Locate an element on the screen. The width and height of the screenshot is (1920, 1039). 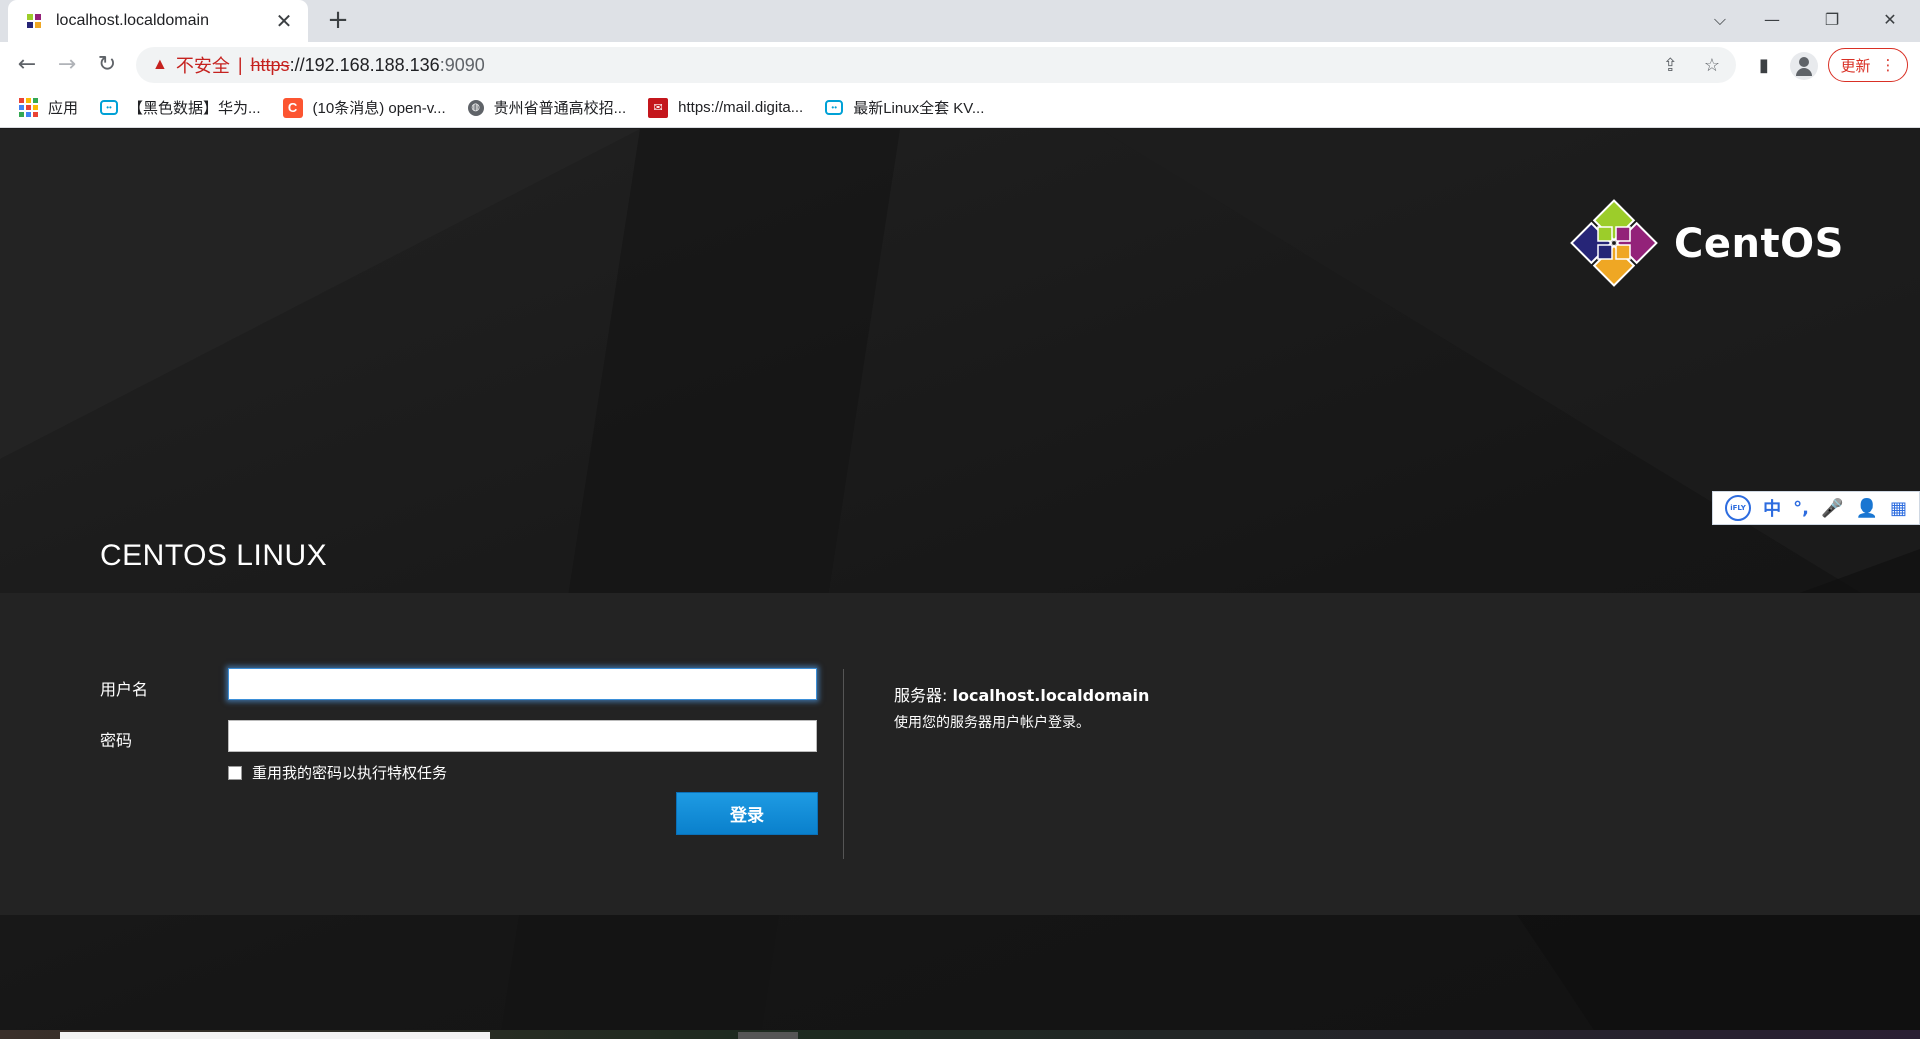
os-taskbar-edge is located at coordinates (960, 1034).